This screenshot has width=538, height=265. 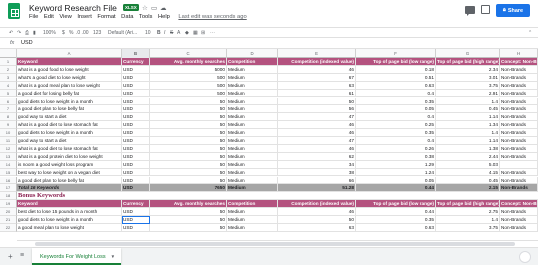 I want to click on header-cell: Currency, so click(x=136, y=204).